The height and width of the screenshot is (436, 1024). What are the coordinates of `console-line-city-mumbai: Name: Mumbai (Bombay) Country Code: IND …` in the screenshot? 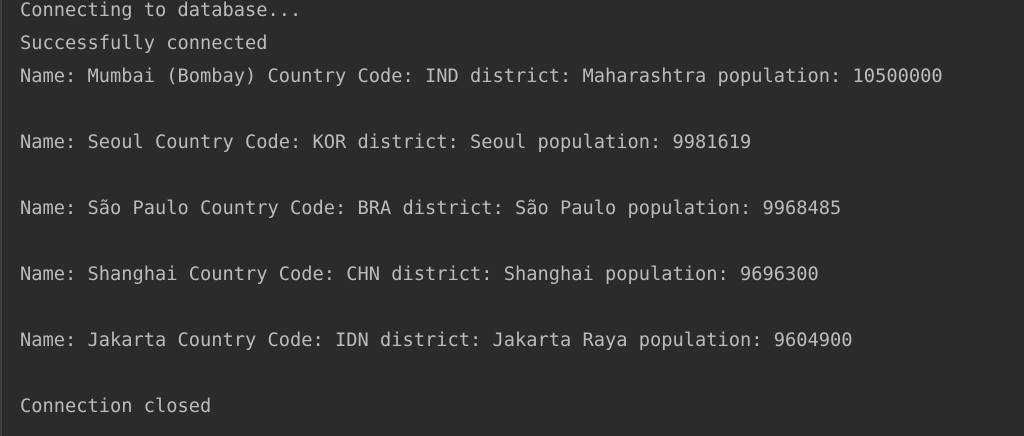 It's located at (481, 76).